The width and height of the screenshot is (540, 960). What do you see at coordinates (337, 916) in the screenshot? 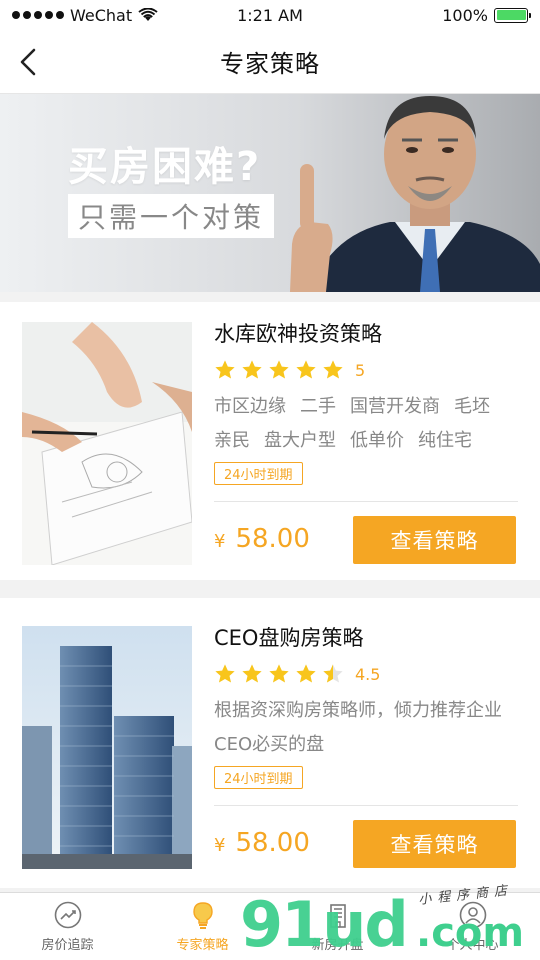
I see `building-icon` at bounding box center [337, 916].